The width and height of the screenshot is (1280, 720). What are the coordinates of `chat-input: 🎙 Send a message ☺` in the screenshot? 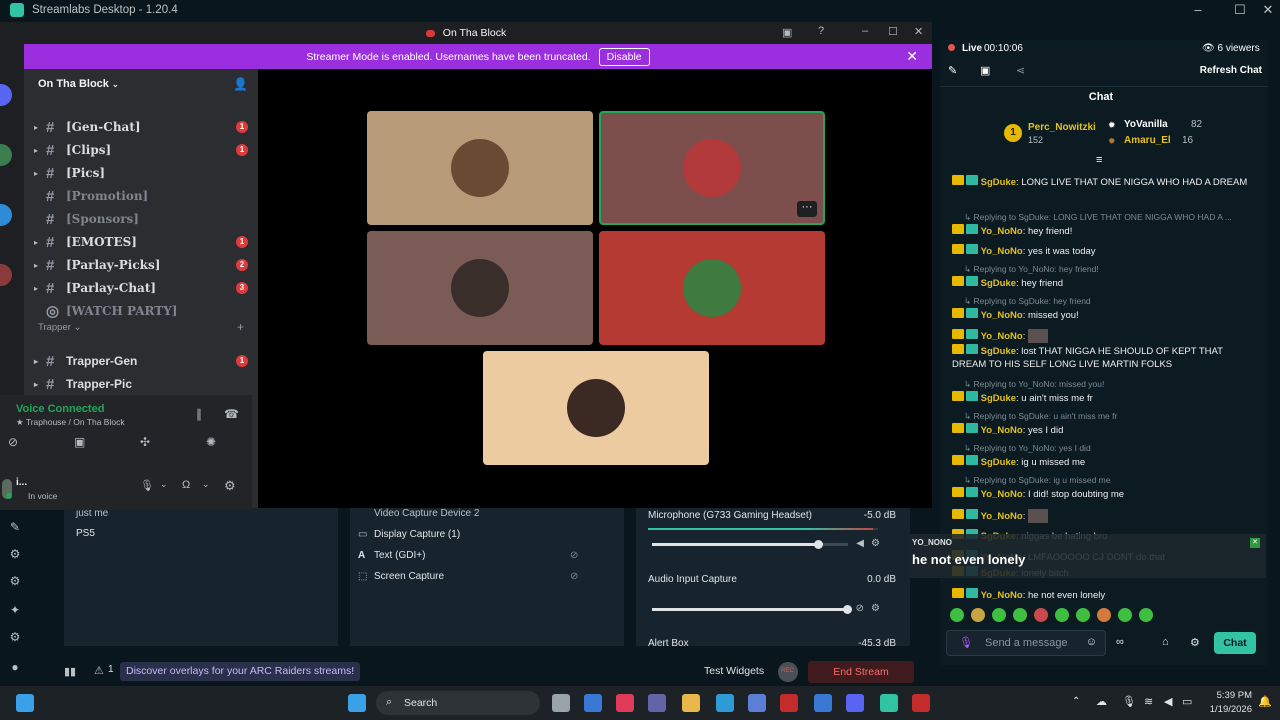 It's located at (1026, 643).